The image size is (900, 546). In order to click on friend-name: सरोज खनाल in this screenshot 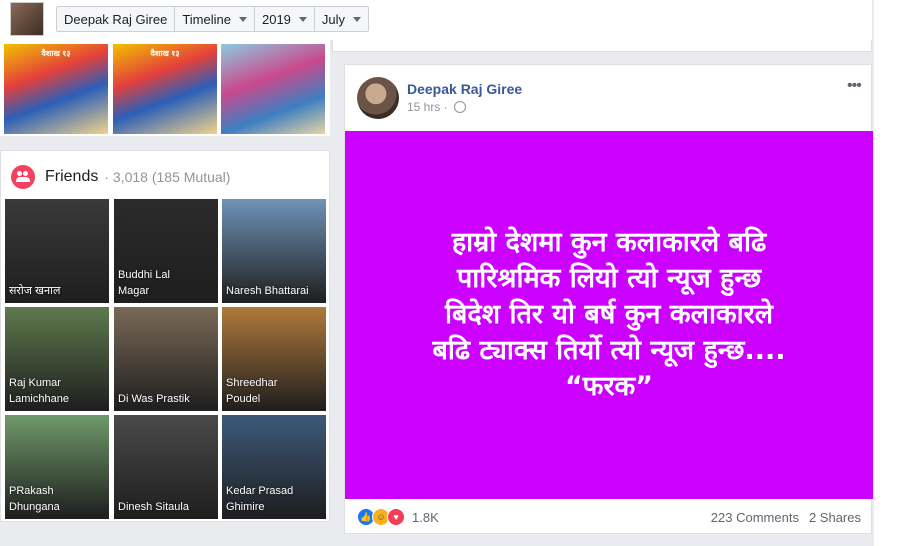, I will do `click(34, 291)`.